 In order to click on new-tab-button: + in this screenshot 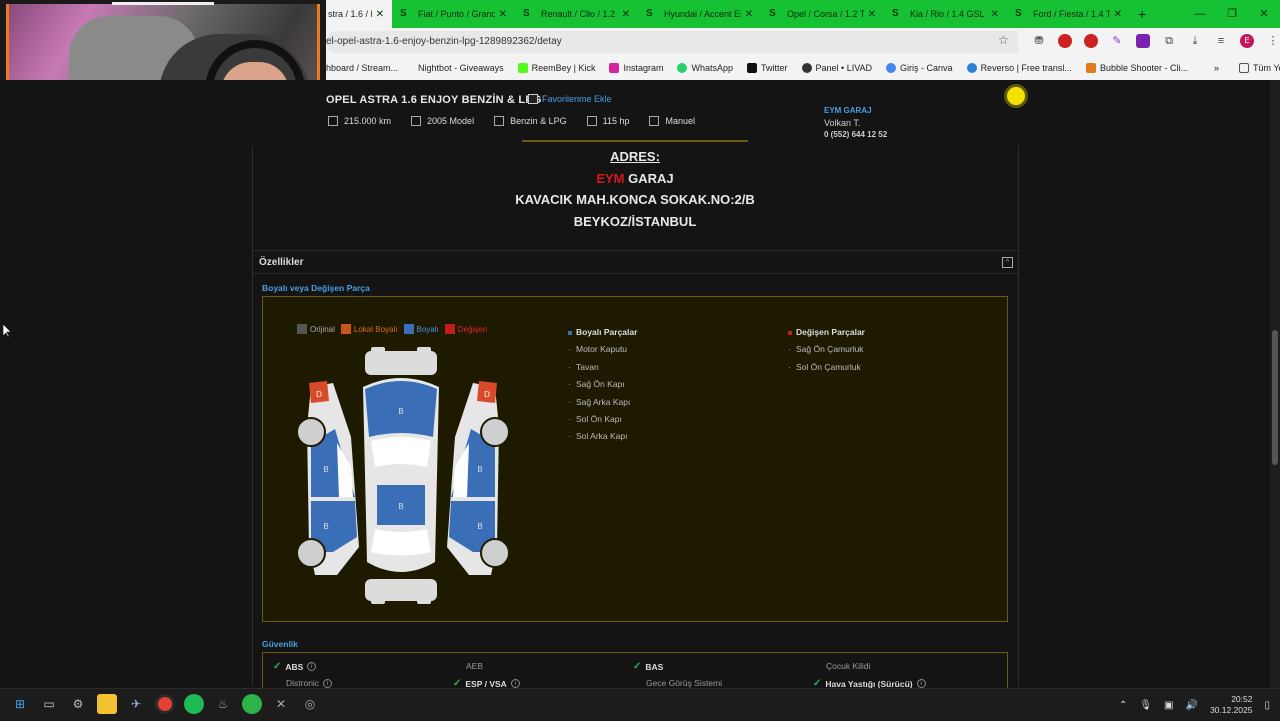, I will do `click(1142, 14)`.